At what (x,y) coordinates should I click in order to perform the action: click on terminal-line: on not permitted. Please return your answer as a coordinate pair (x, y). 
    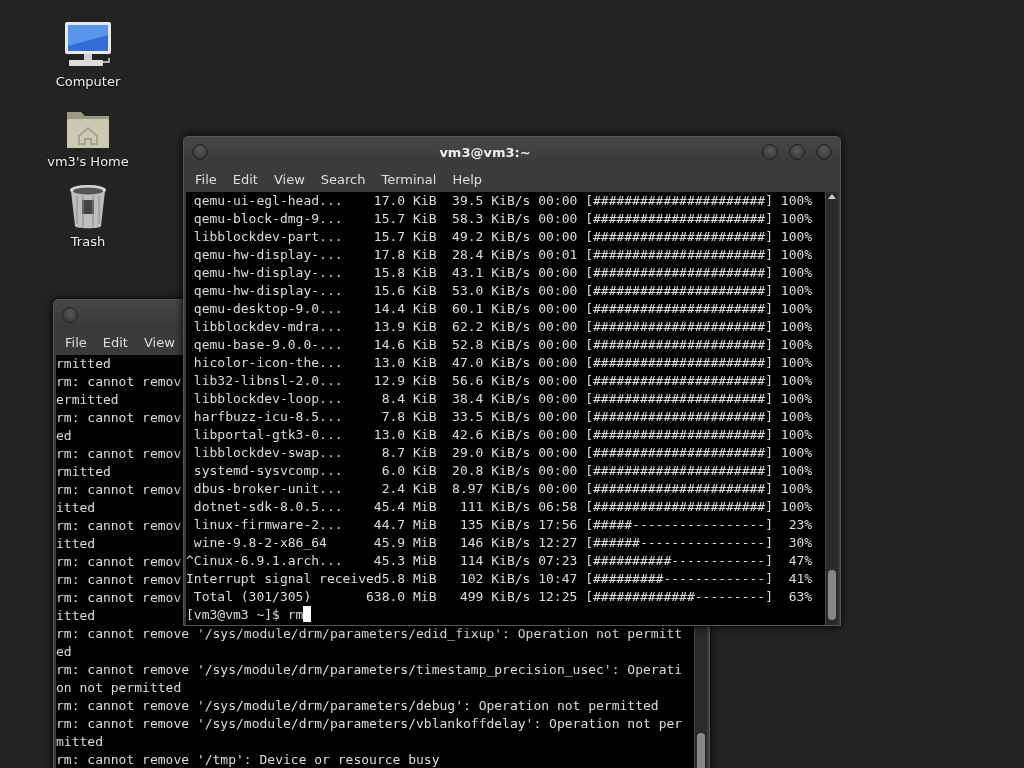
    Looking at the image, I should click on (119, 688).